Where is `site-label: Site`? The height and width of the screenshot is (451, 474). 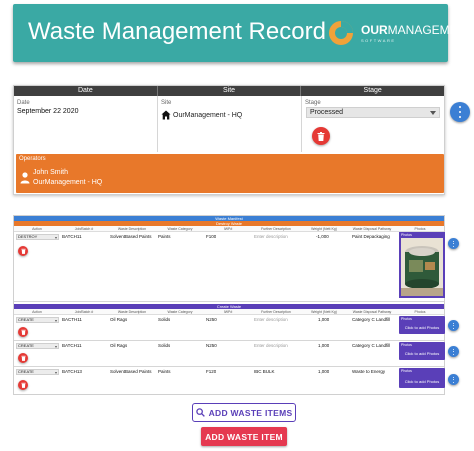 site-label: Site is located at coordinates (166, 103).